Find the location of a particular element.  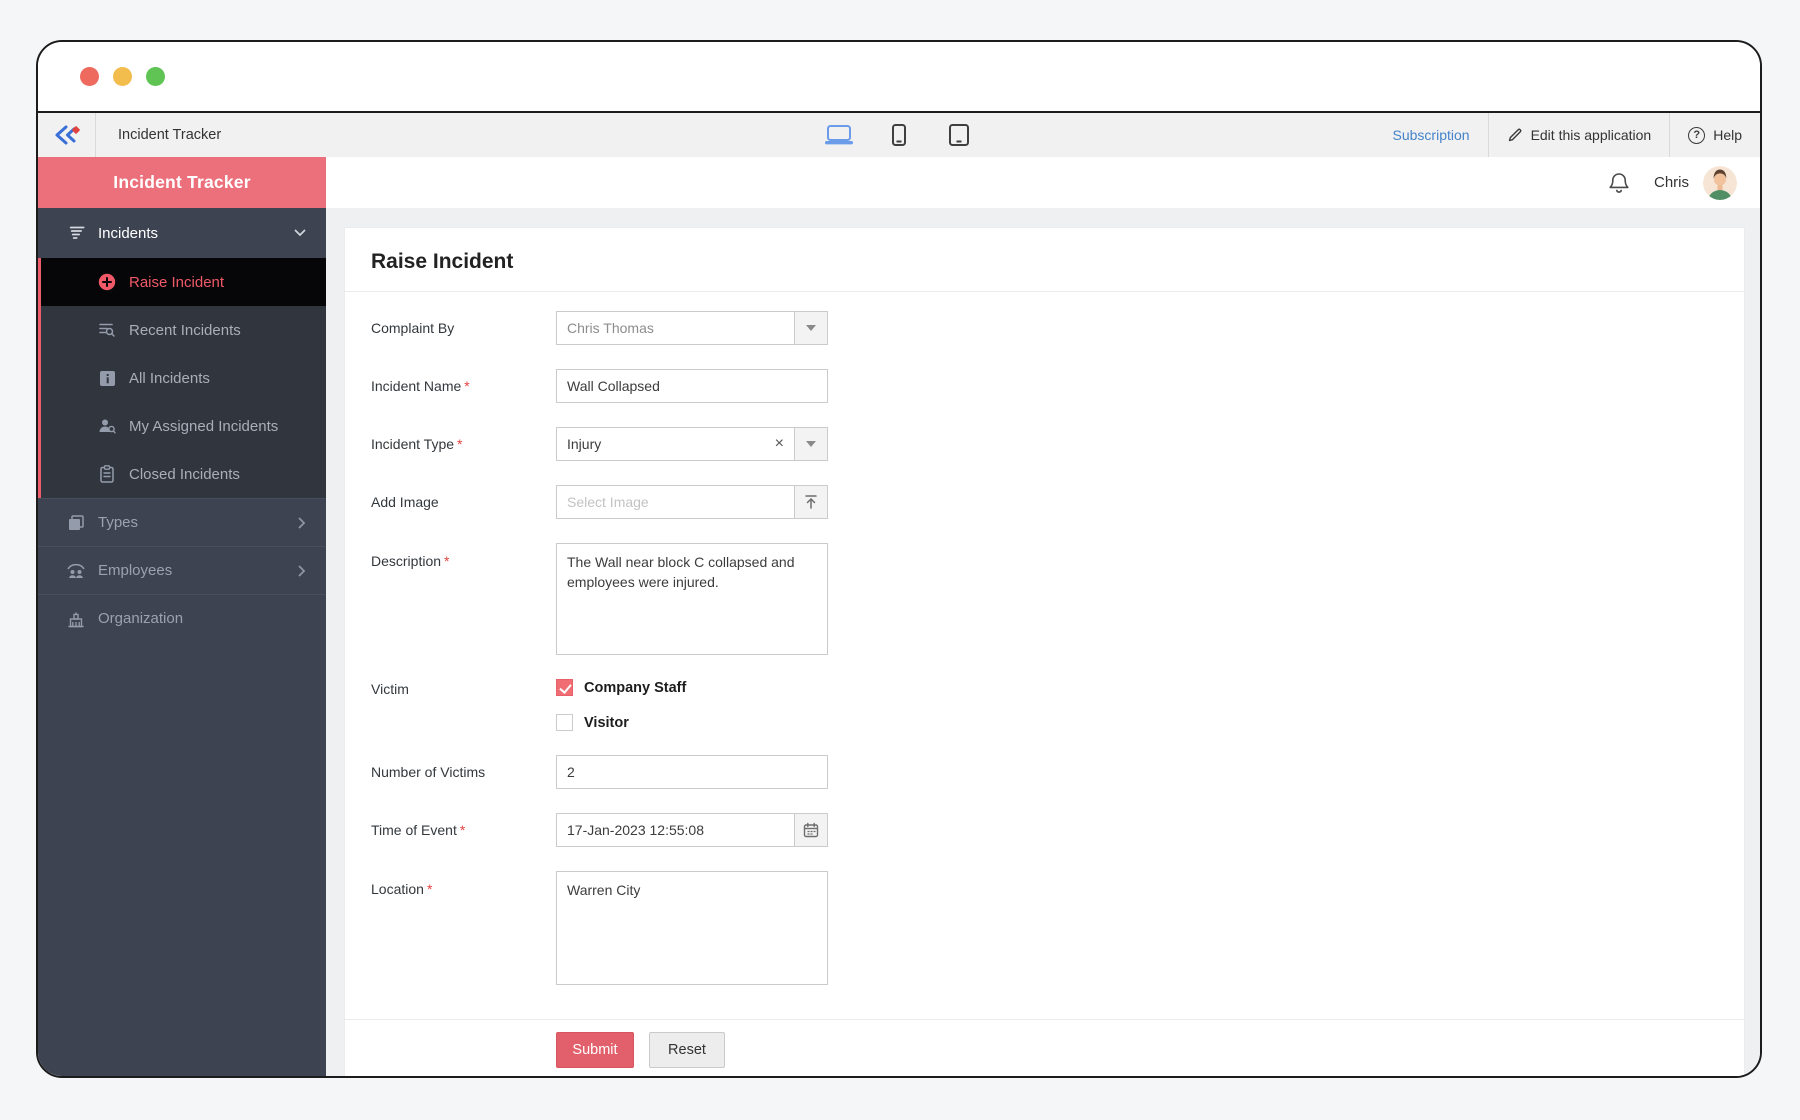

field-row-incident-name: Incident Name * is located at coordinates (1057, 386).